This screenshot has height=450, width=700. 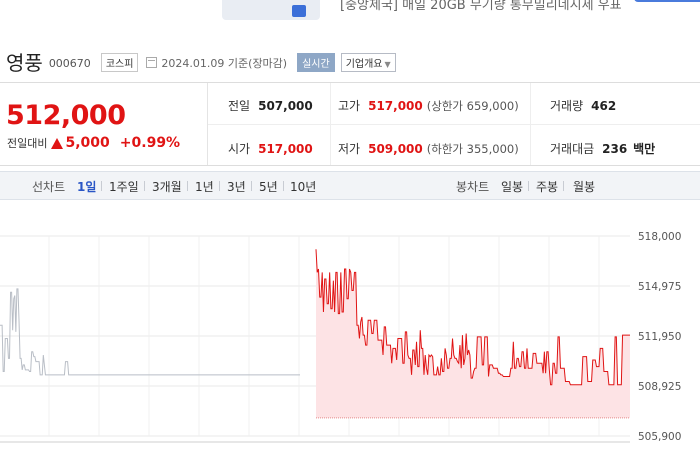 I want to click on stat-value: 507,000, so click(x=285, y=106).